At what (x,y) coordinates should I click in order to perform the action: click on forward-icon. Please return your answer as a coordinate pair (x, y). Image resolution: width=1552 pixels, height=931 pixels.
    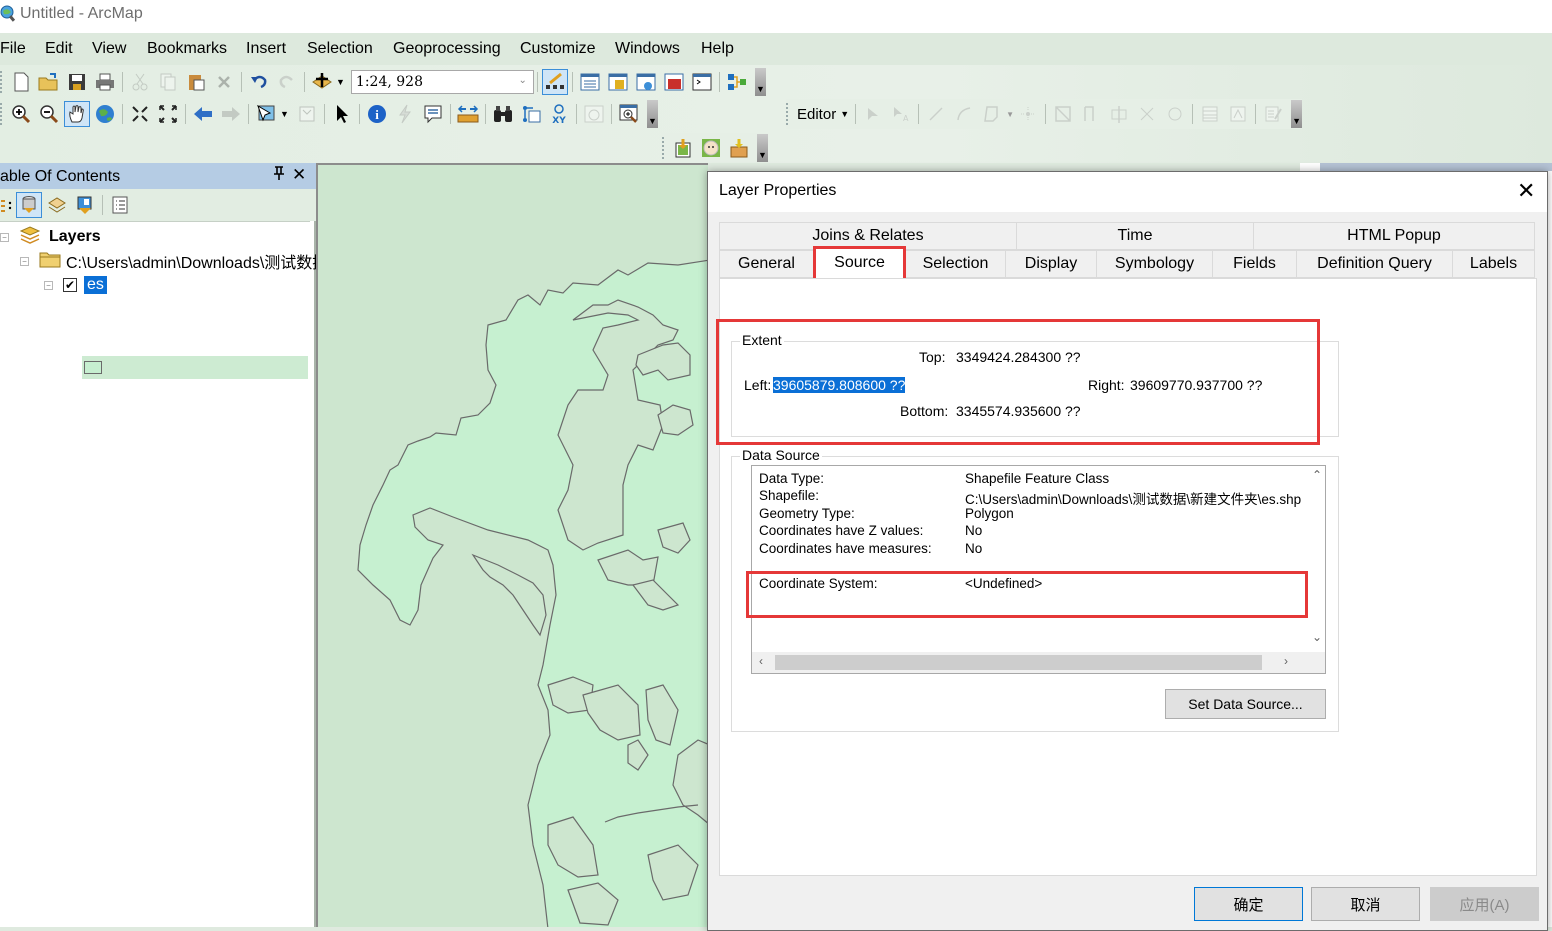
    Looking at the image, I should click on (231, 114).